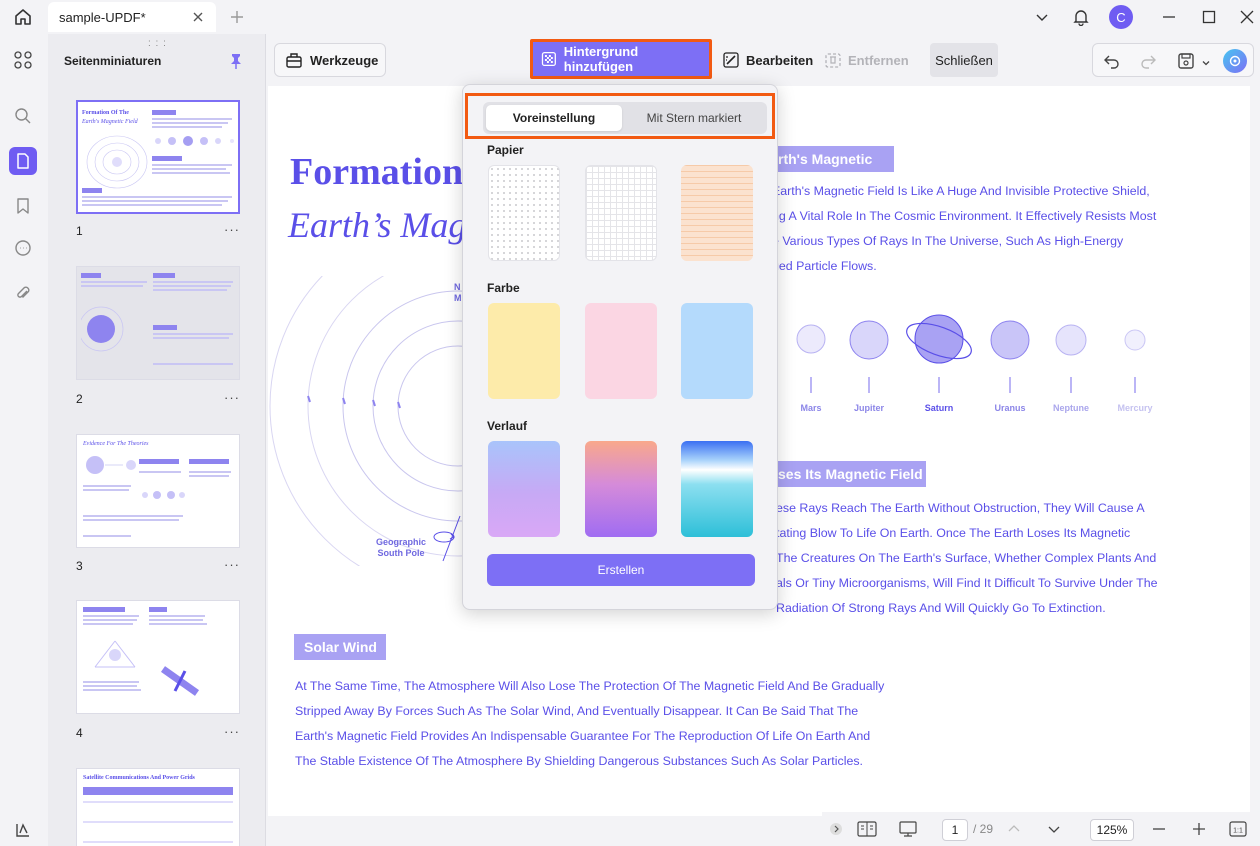  What do you see at coordinates (23, 830) in the screenshot?
I see `layers-icon` at bounding box center [23, 830].